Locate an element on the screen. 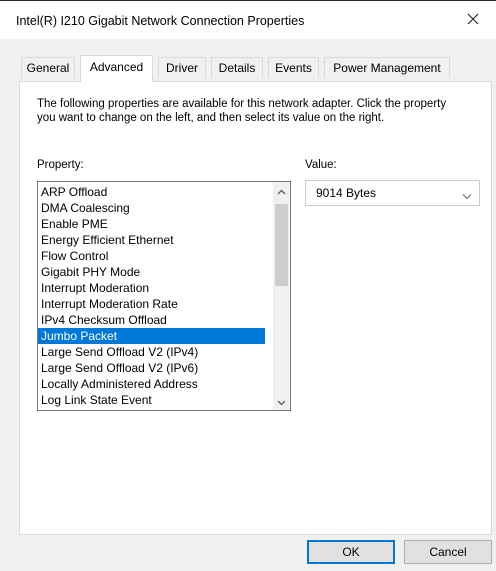 The height and width of the screenshot is (571, 496). property-list-item: ARP Offload is located at coordinates (151, 192).